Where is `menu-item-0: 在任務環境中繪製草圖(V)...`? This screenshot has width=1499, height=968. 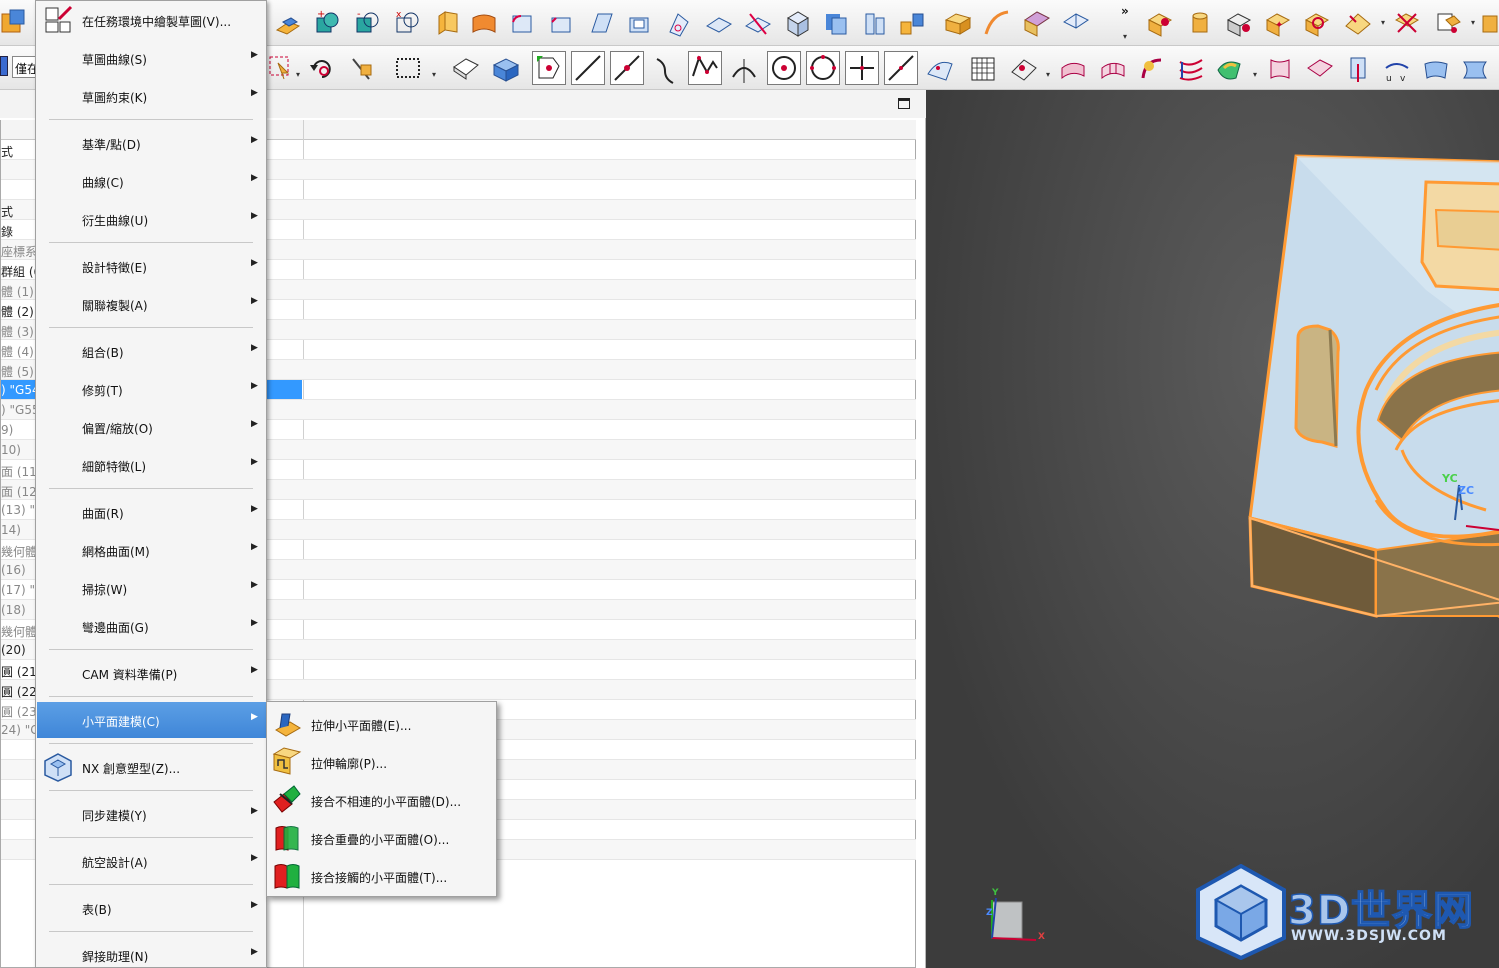
menu-item-0: 在任務環境中繪製草圖(V)... is located at coordinates (151, 20).